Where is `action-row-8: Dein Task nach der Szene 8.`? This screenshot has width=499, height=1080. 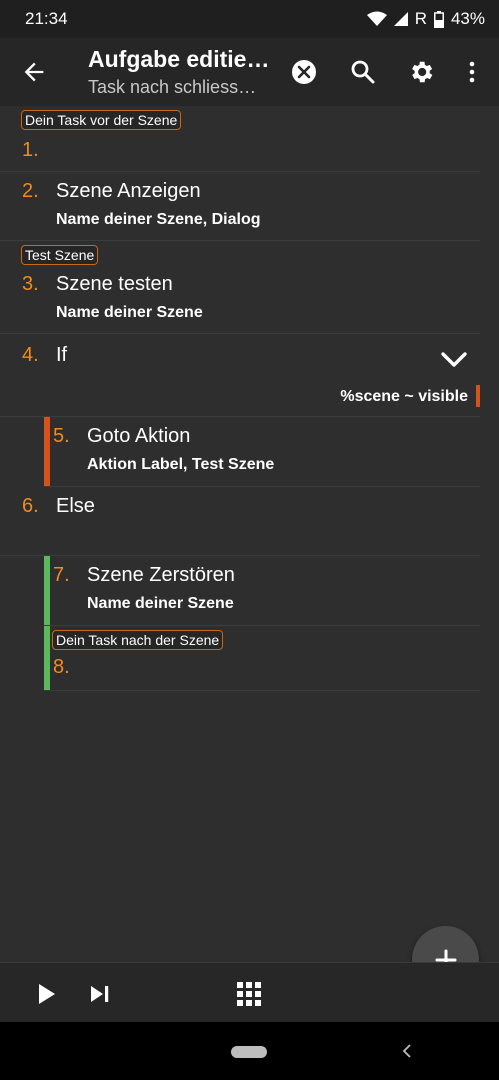 action-row-8: Dein Task nach der Szene 8. is located at coordinates (262, 658).